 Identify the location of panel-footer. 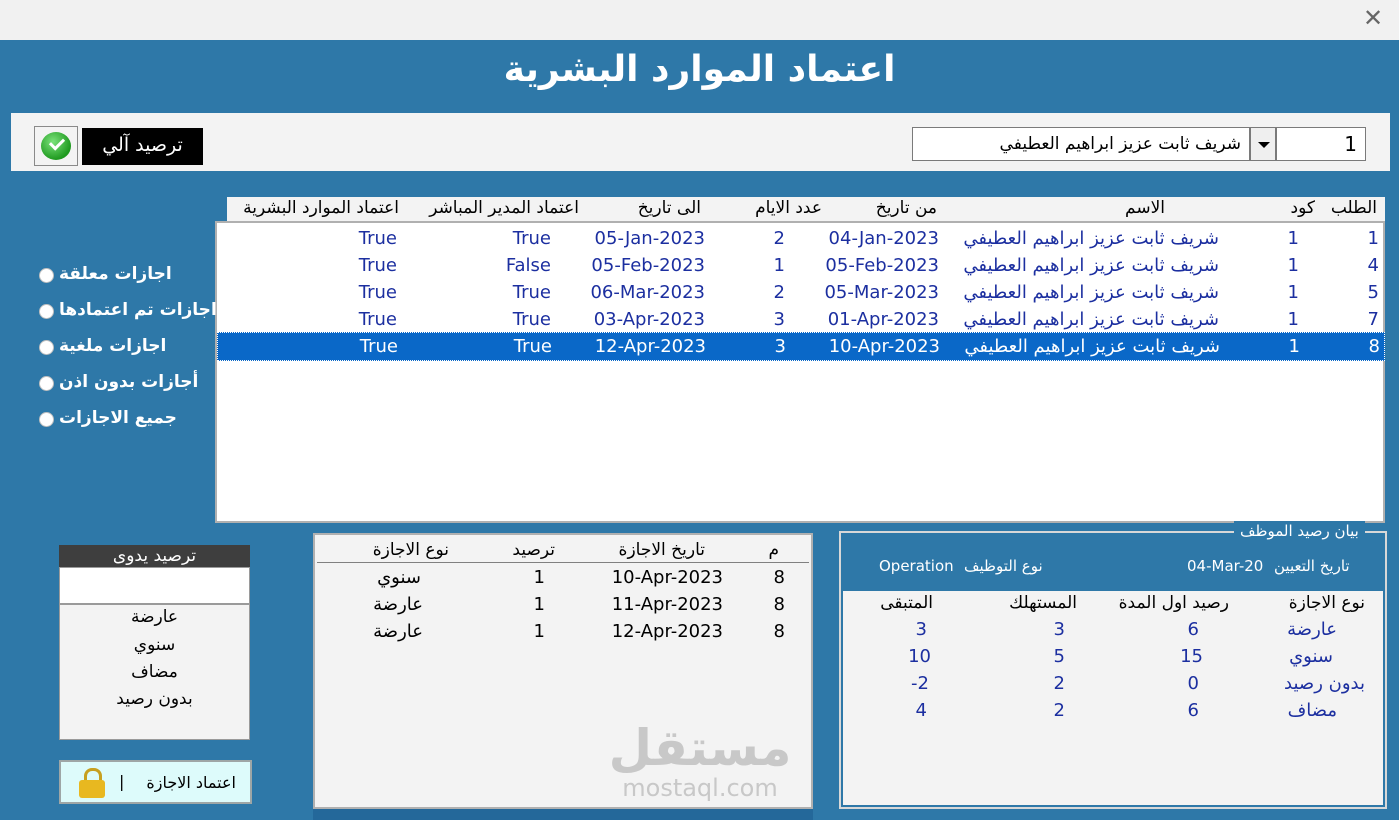
(563, 814).